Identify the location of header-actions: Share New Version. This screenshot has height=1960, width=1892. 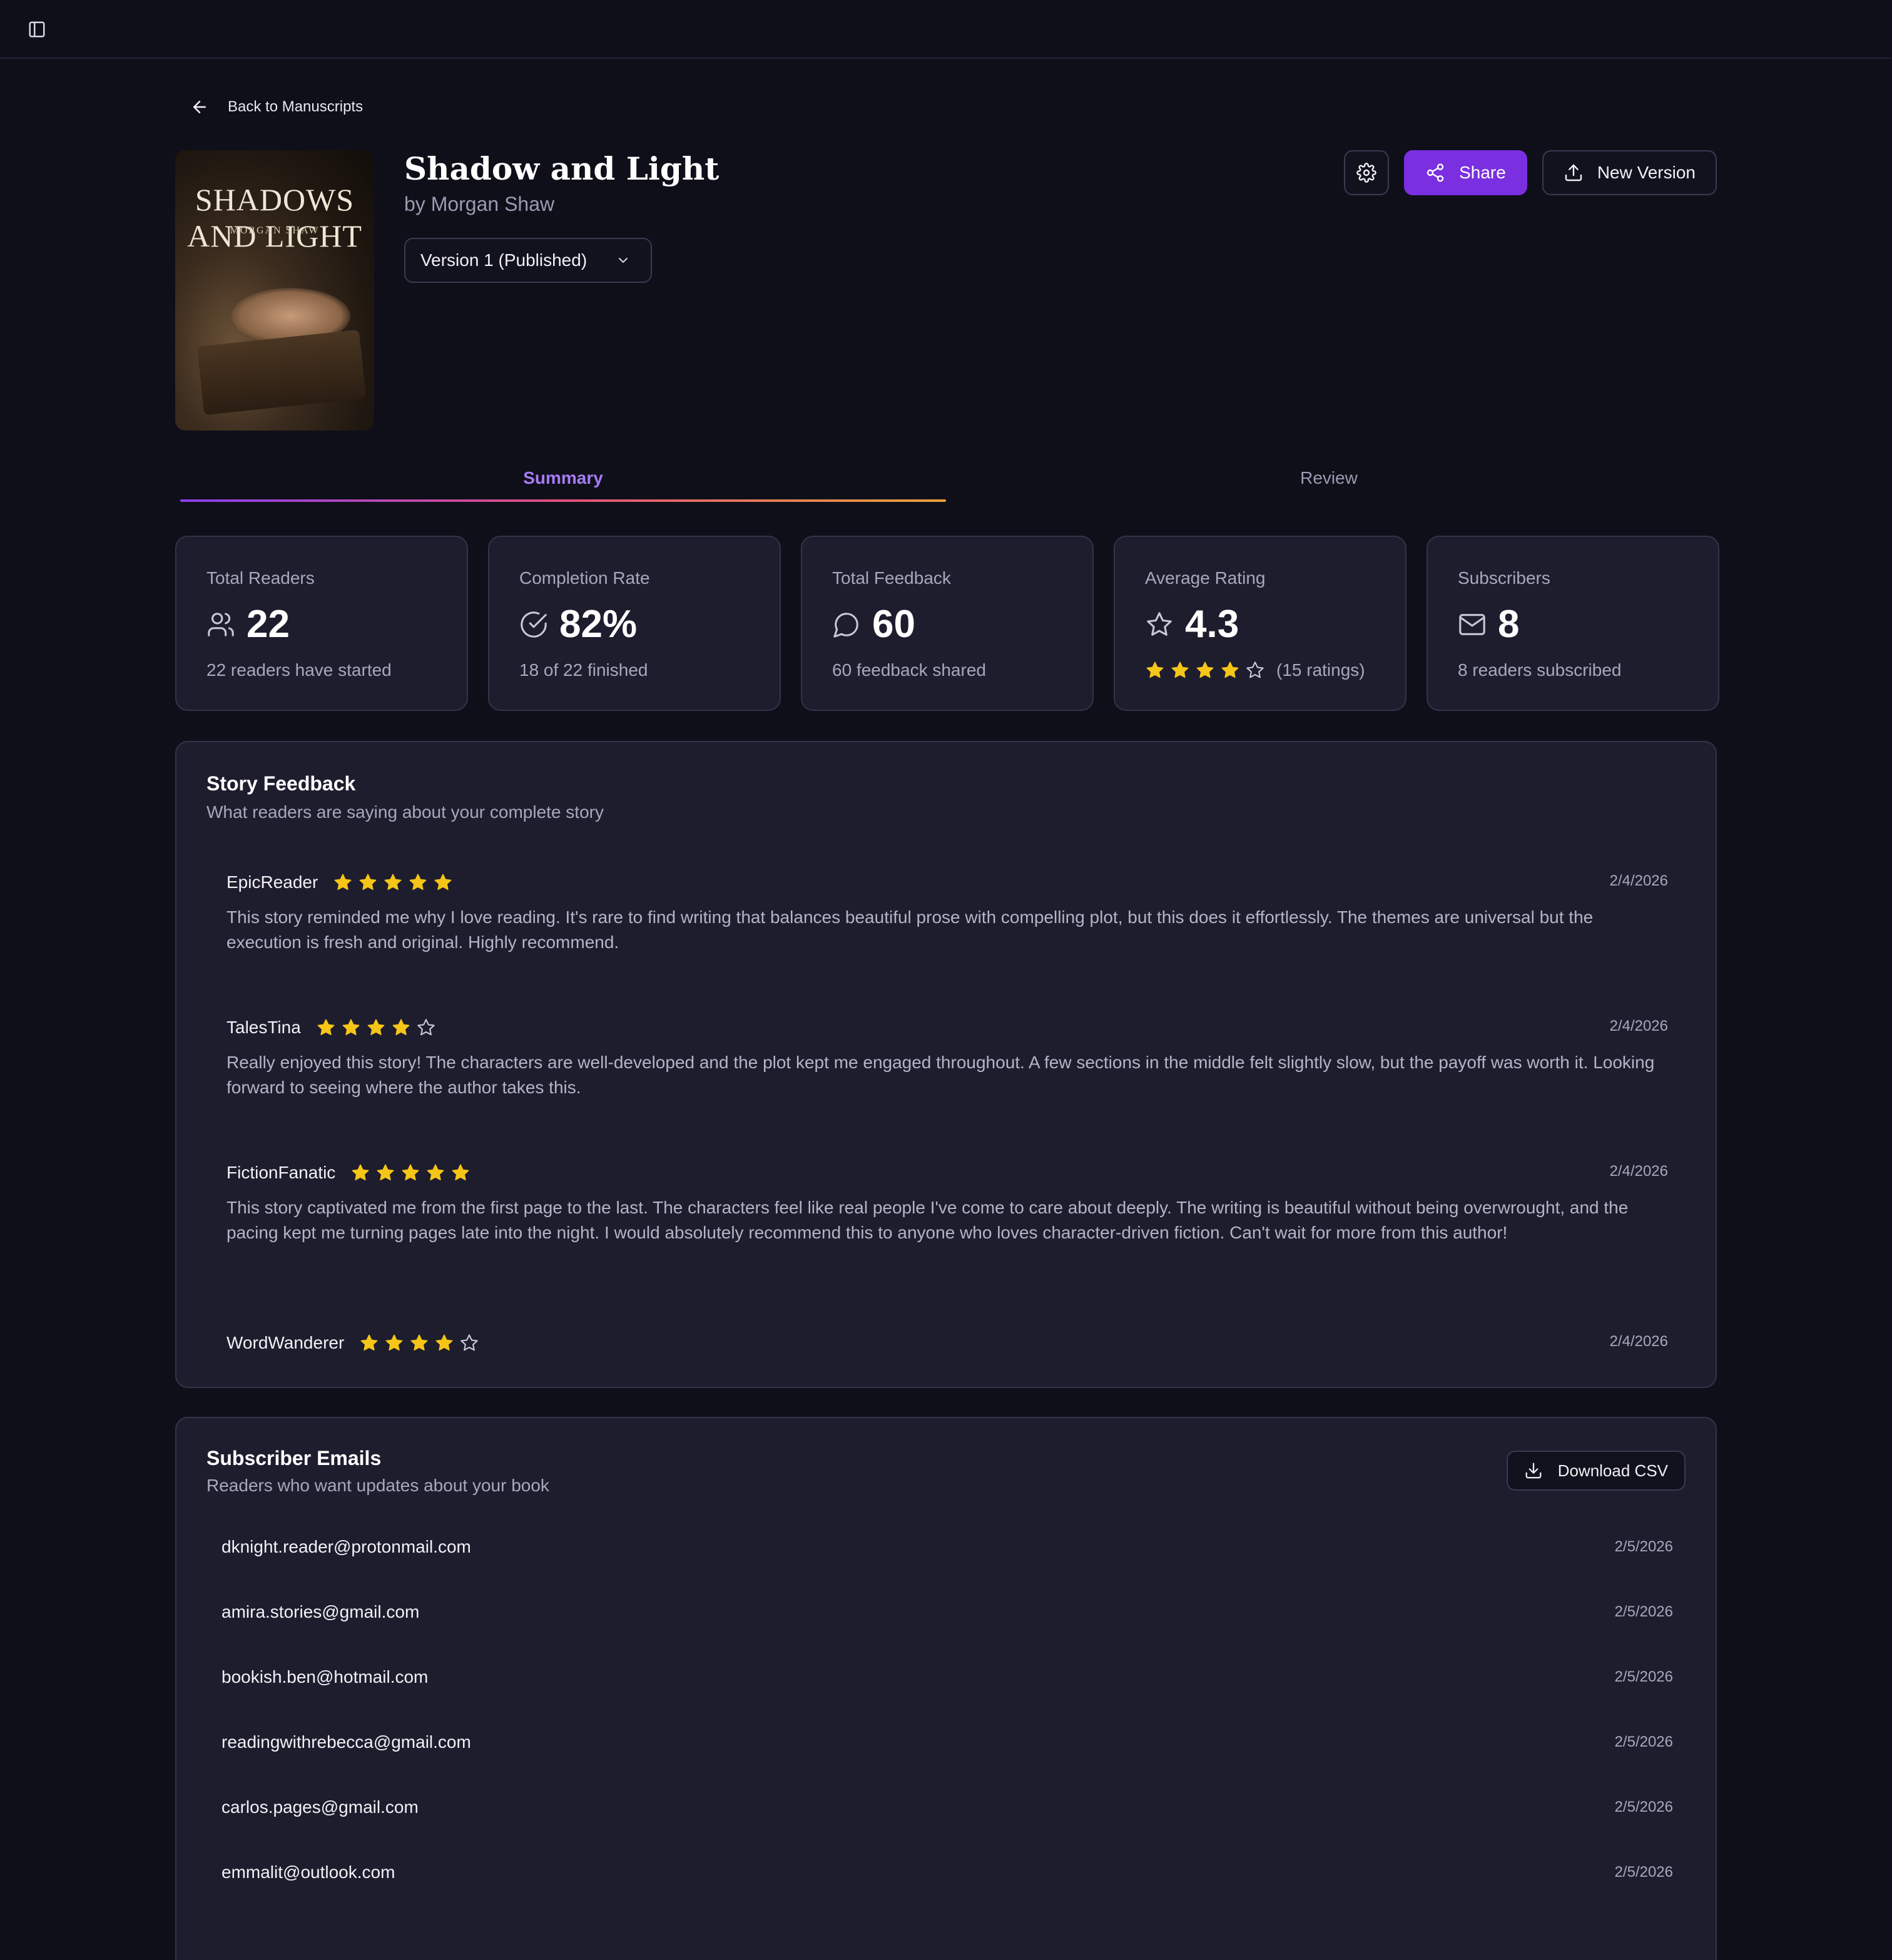
(1530, 172).